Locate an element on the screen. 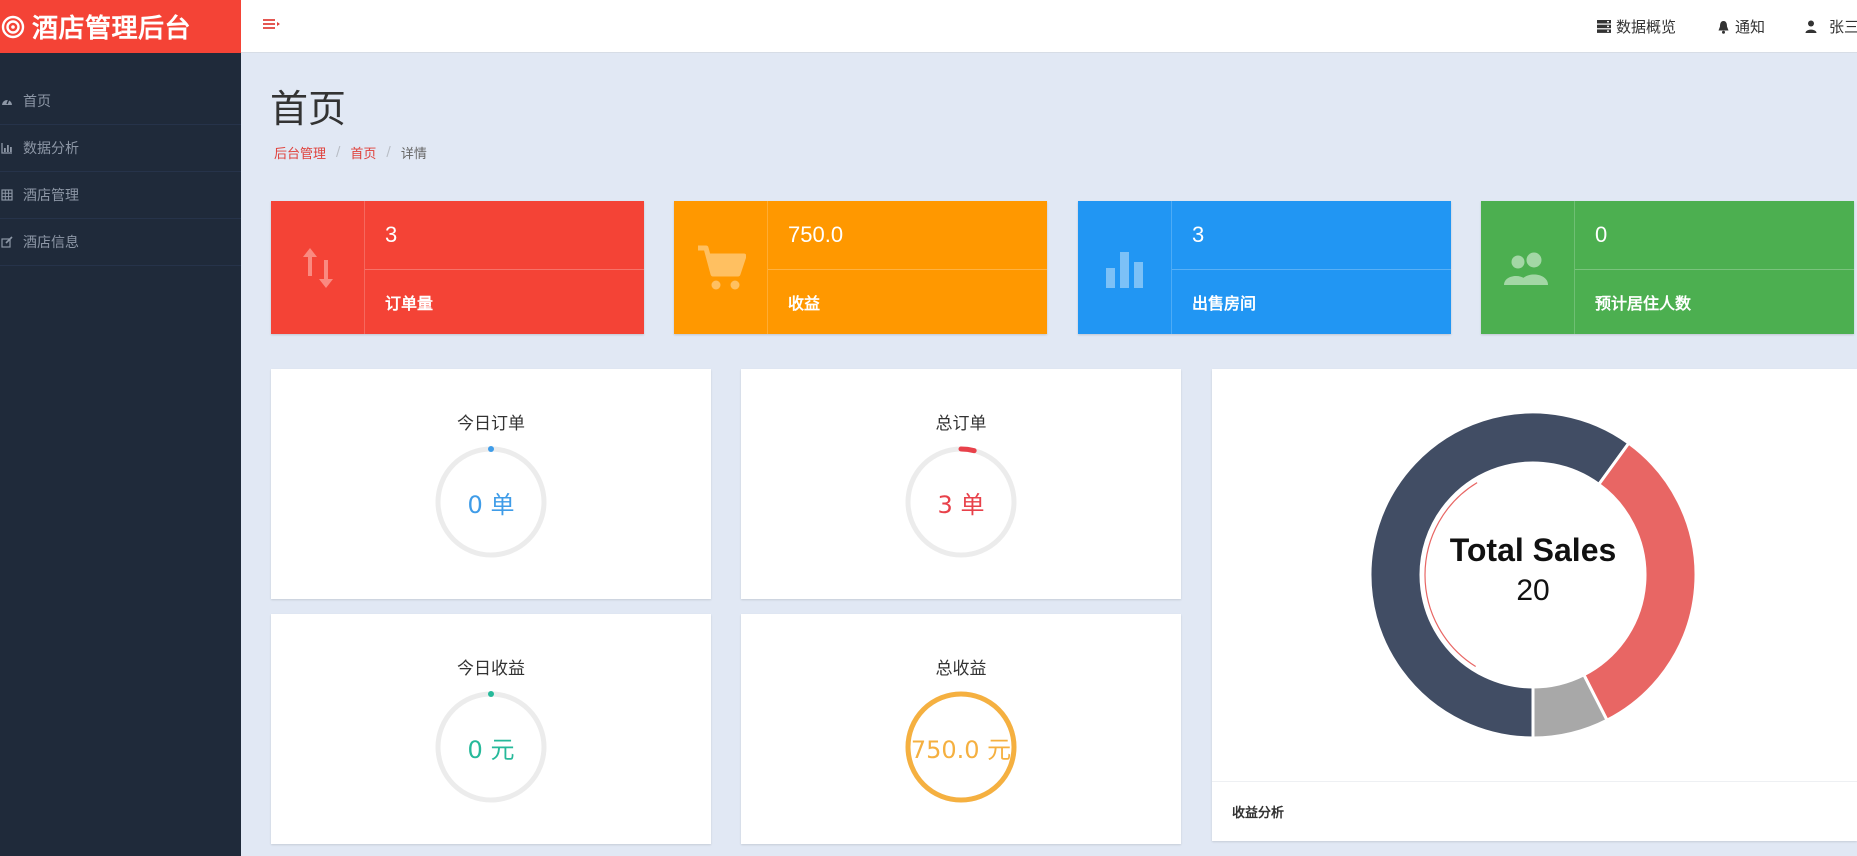 The height and width of the screenshot is (856, 1857). server-icon is located at coordinates (1604, 26).